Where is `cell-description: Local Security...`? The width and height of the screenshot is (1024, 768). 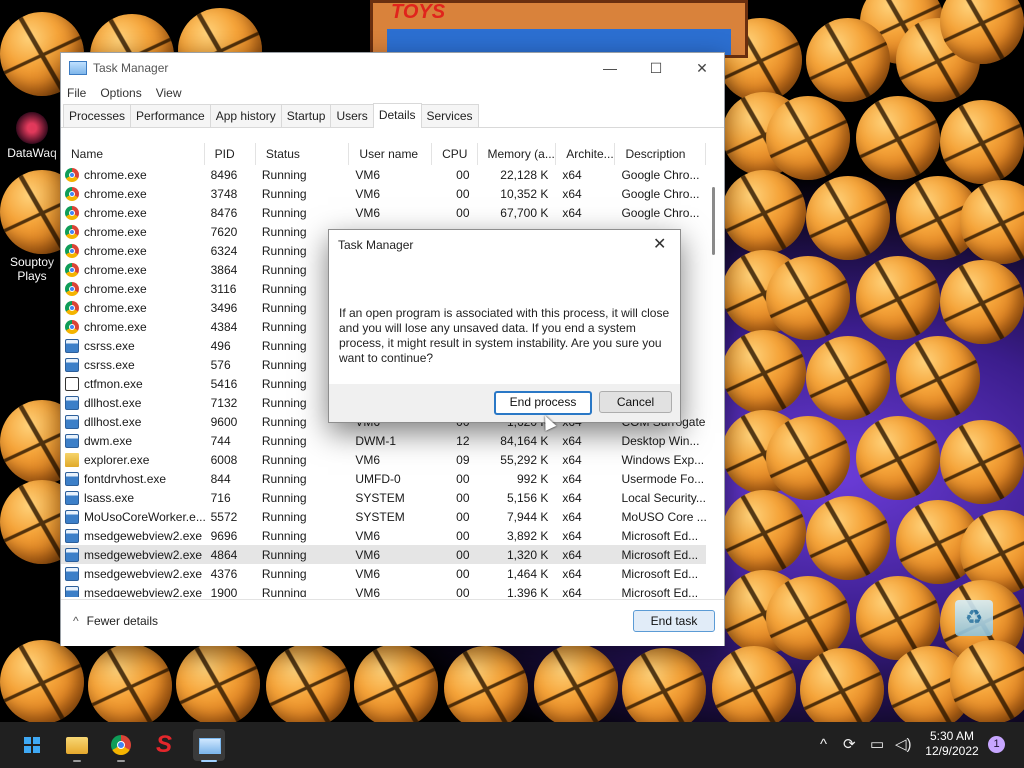
cell-description: Local Security... is located at coordinates (663, 497).